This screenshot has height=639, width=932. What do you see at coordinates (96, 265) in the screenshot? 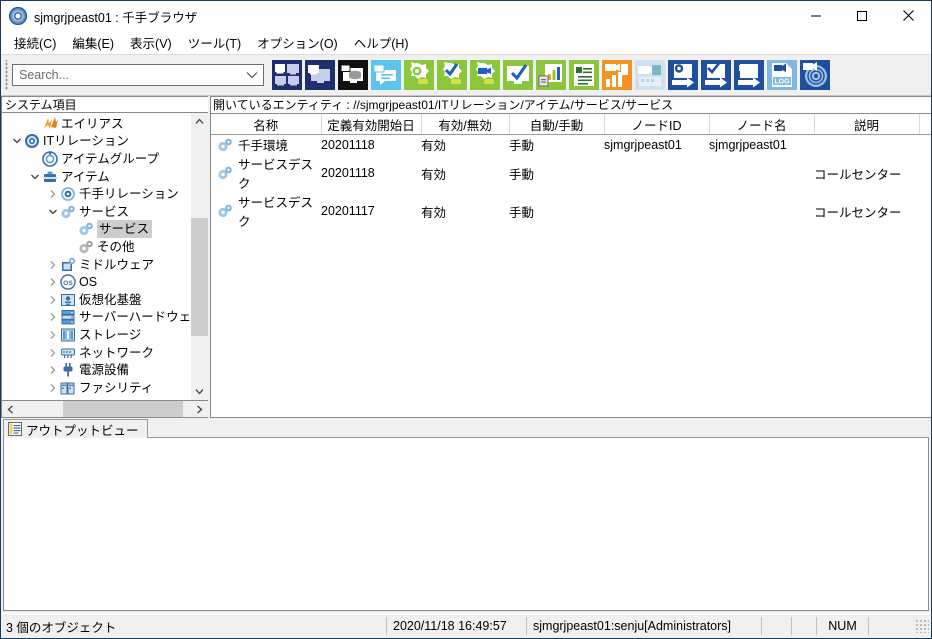
I see `tree-node: ミドルウェア` at bounding box center [96, 265].